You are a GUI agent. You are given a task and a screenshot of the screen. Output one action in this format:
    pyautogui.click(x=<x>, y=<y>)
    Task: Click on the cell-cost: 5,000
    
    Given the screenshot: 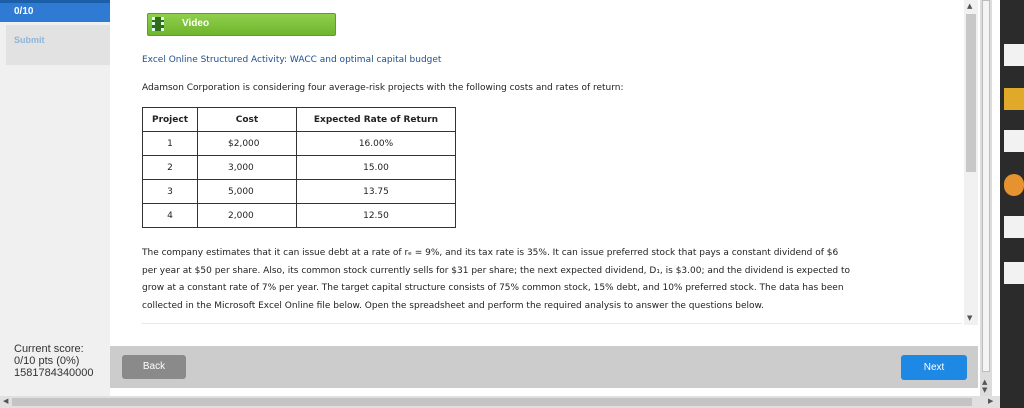 What is the action you would take?
    pyautogui.click(x=247, y=191)
    